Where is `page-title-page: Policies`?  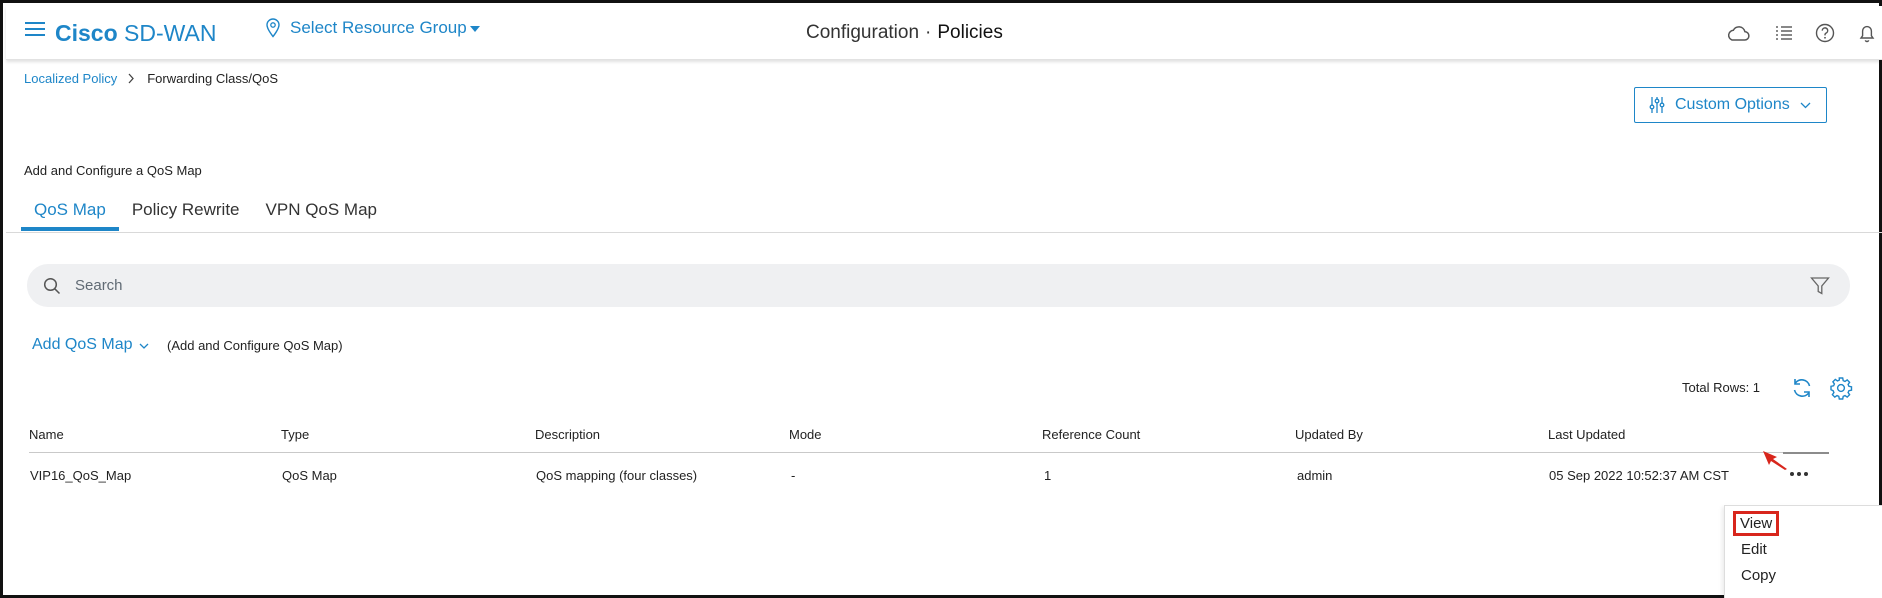 page-title-page: Policies is located at coordinates (970, 32).